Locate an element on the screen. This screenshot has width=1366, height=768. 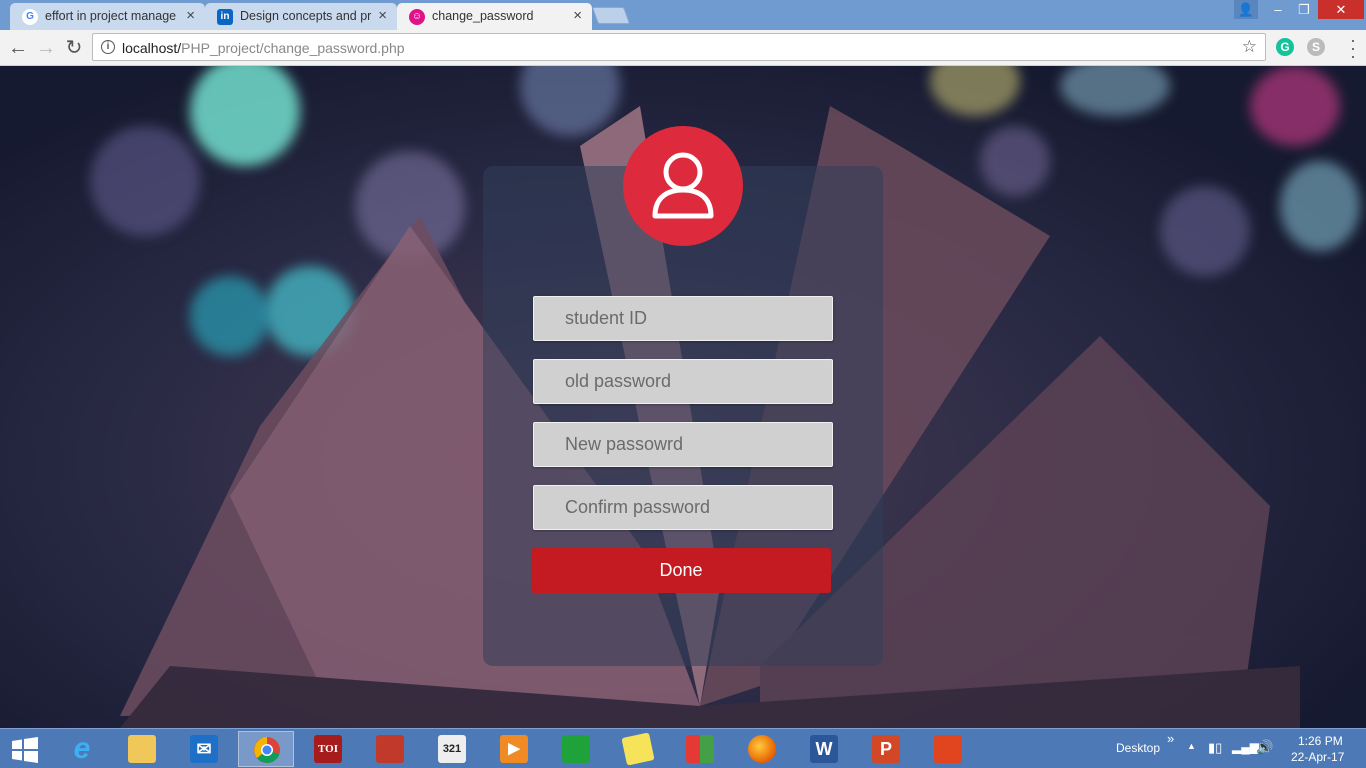
sticky-notes-icon is located at coordinates (638, 749).